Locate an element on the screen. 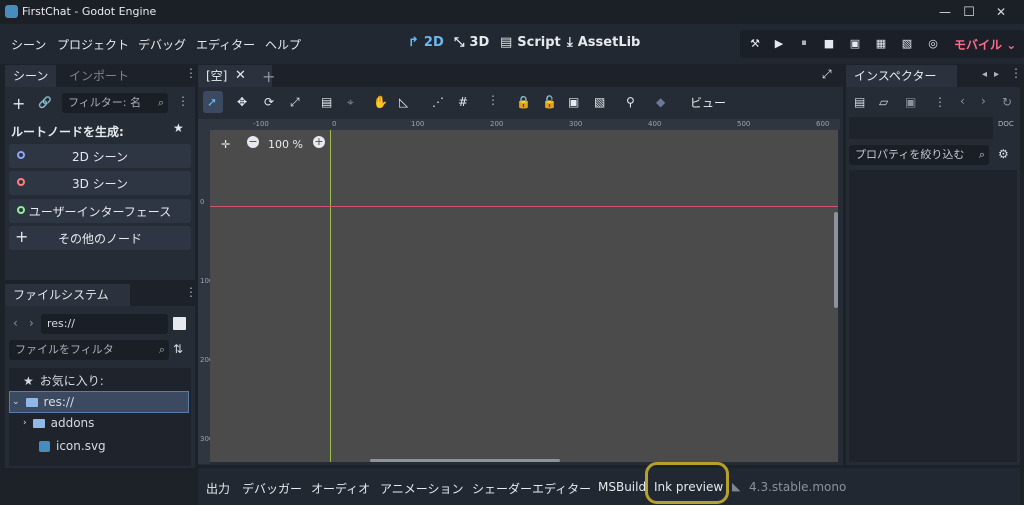  tab-audio: オーディオ is located at coordinates (340, 488).